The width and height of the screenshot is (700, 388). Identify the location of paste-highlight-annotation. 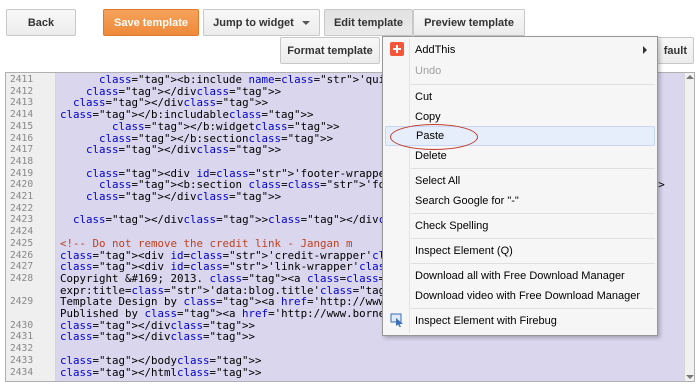
(434, 137).